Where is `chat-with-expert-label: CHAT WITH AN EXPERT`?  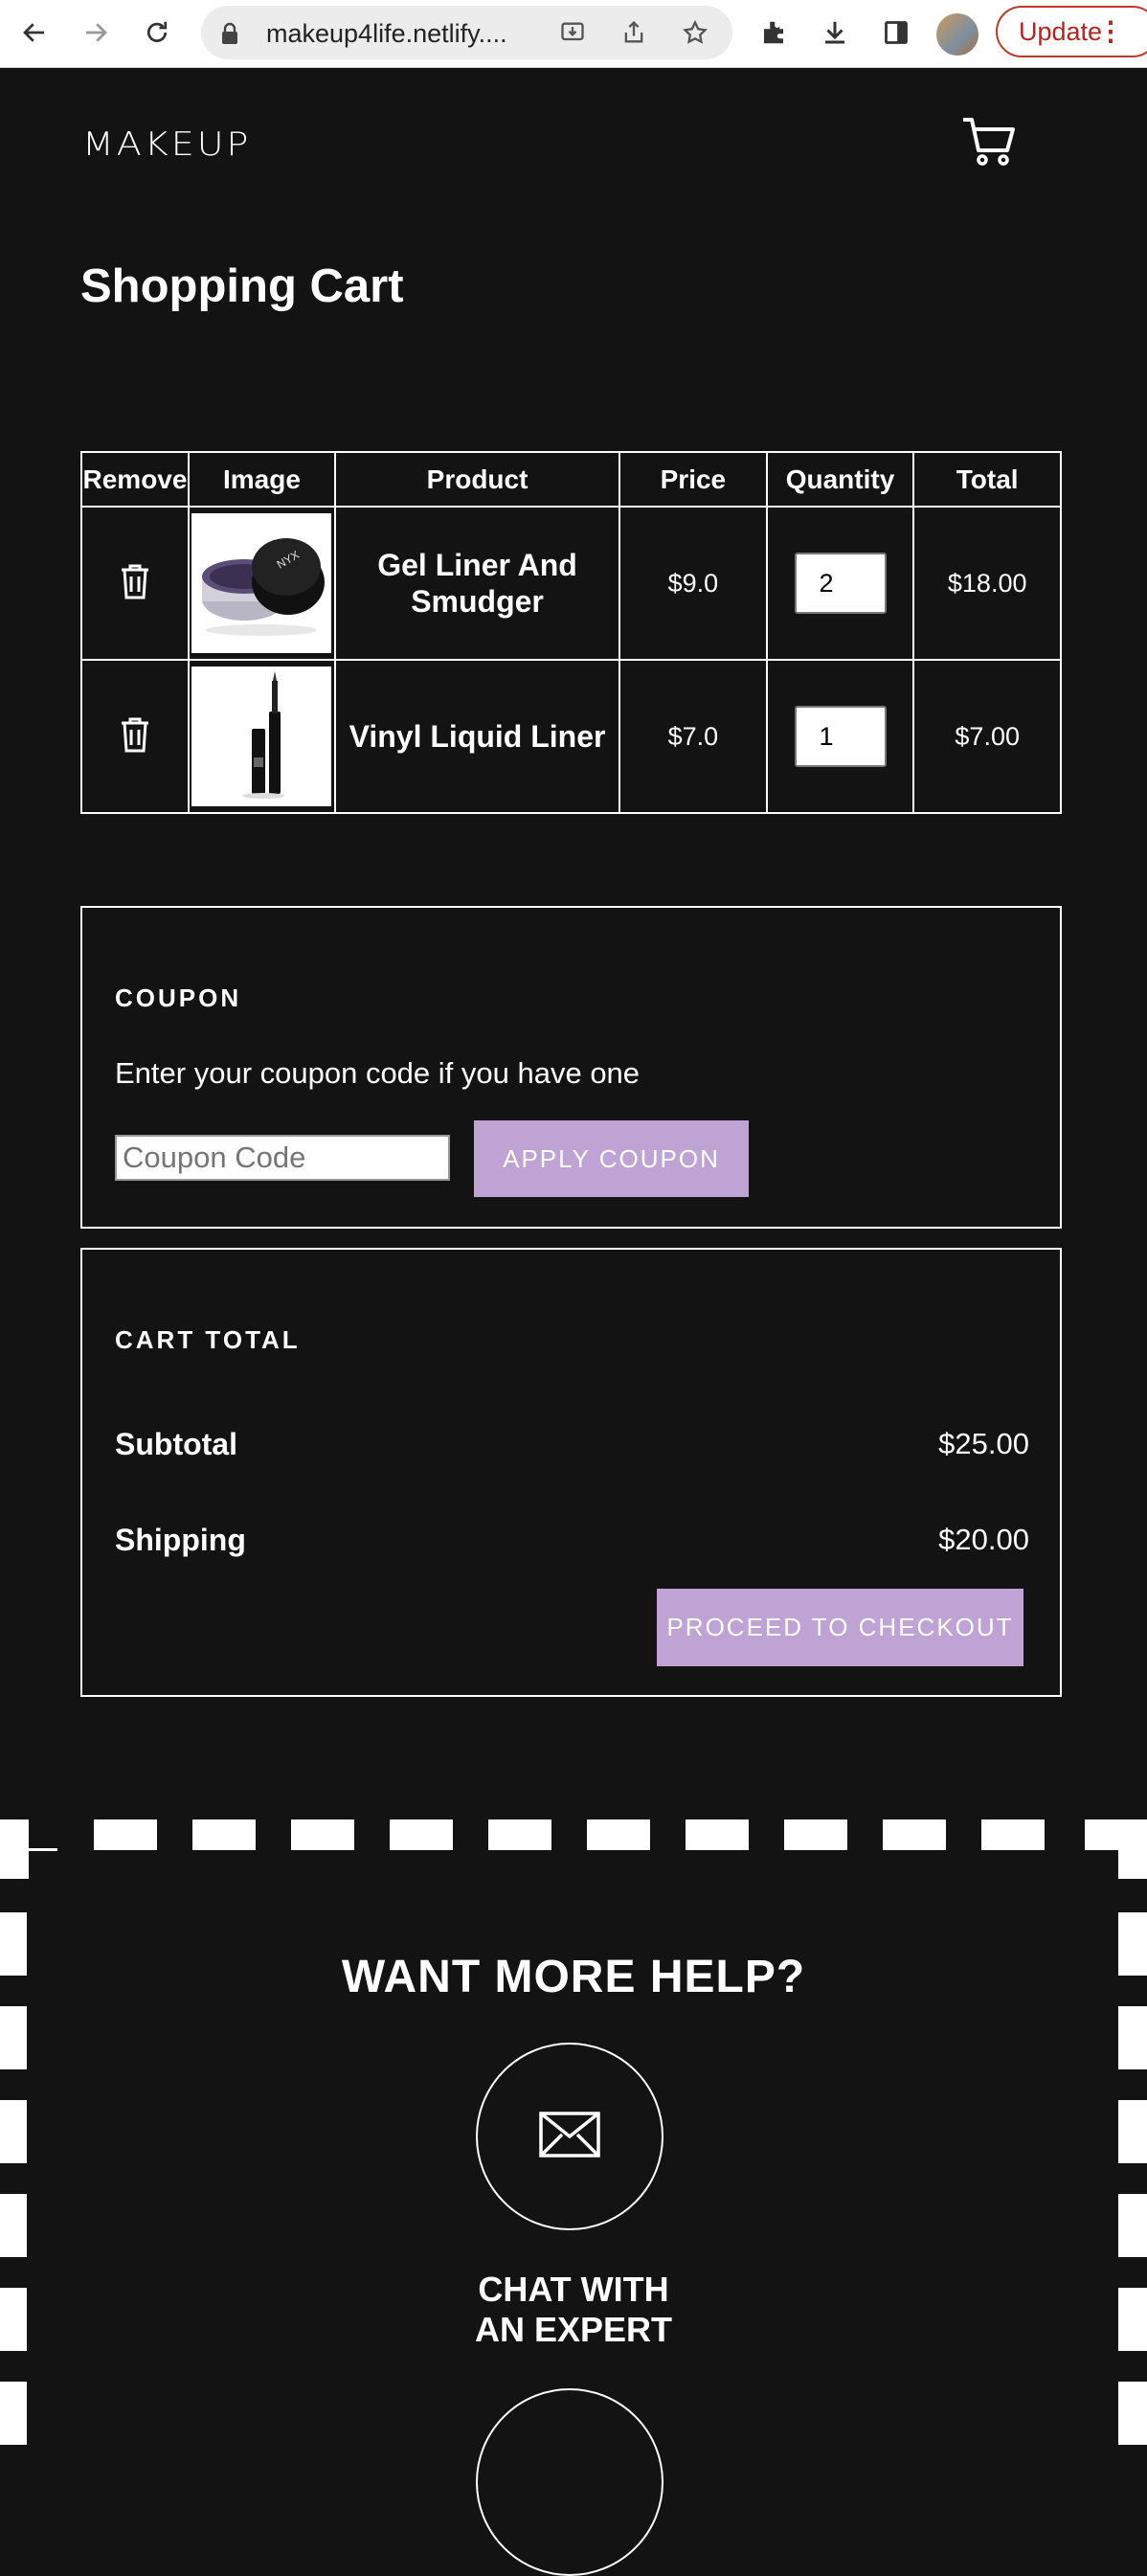 chat-with-expert-label: CHAT WITH AN EXPERT is located at coordinates (574, 2310).